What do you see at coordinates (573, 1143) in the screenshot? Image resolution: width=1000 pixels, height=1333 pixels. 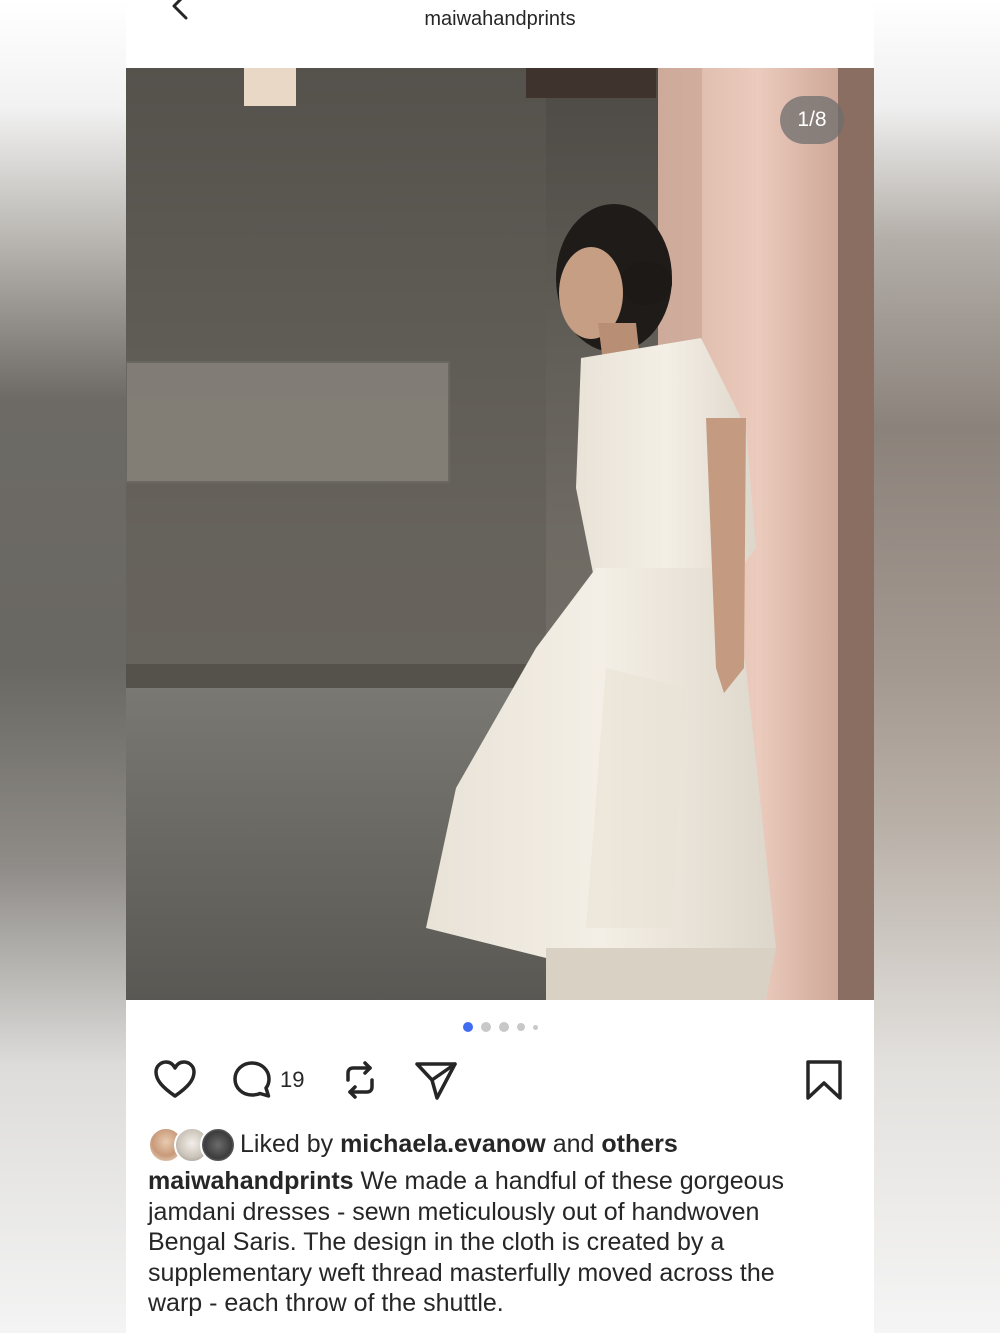 I see `likes-connector: and` at bounding box center [573, 1143].